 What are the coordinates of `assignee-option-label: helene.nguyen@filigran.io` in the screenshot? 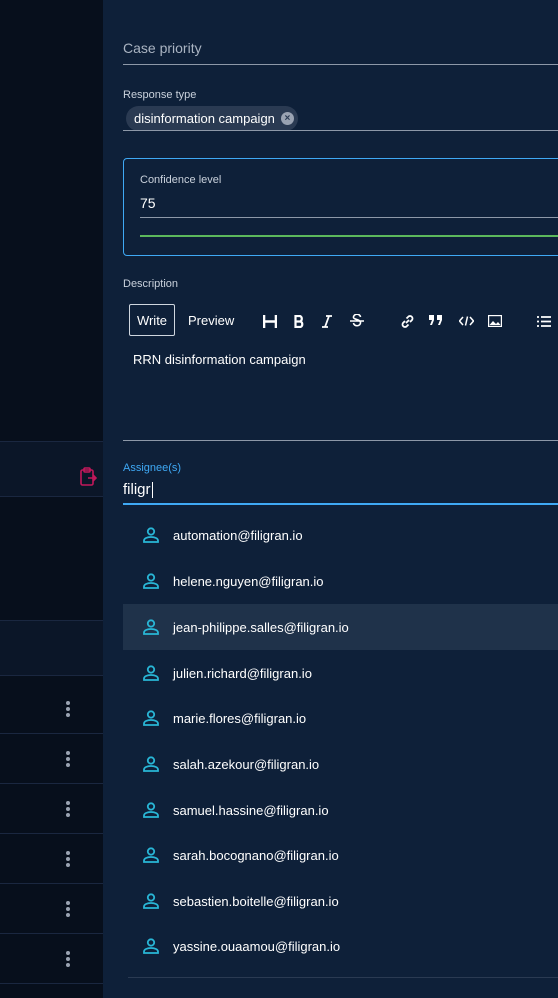 It's located at (248, 581).